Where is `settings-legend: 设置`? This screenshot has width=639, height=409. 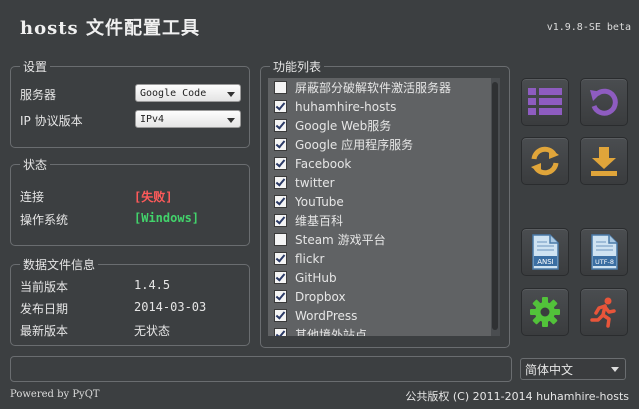
settings-legend: 设置 is located at coordinates (35, 66).